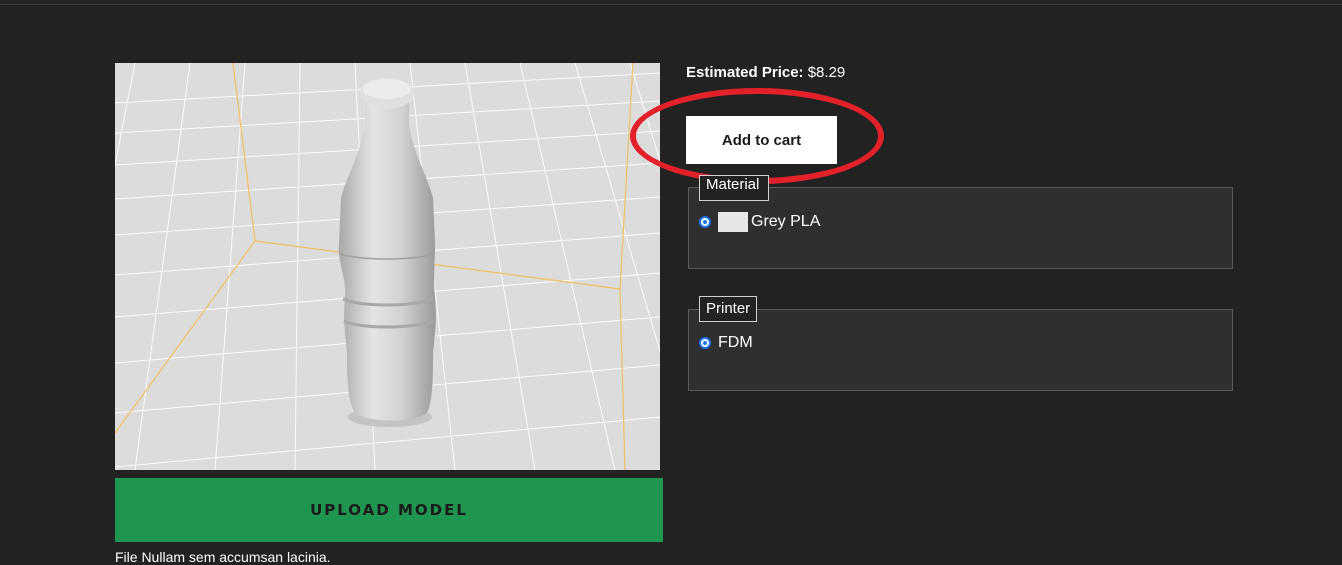 The height and width of the screenshot is (565, 1342). I want to click on printer-legend: Printer, so click(728, 309).